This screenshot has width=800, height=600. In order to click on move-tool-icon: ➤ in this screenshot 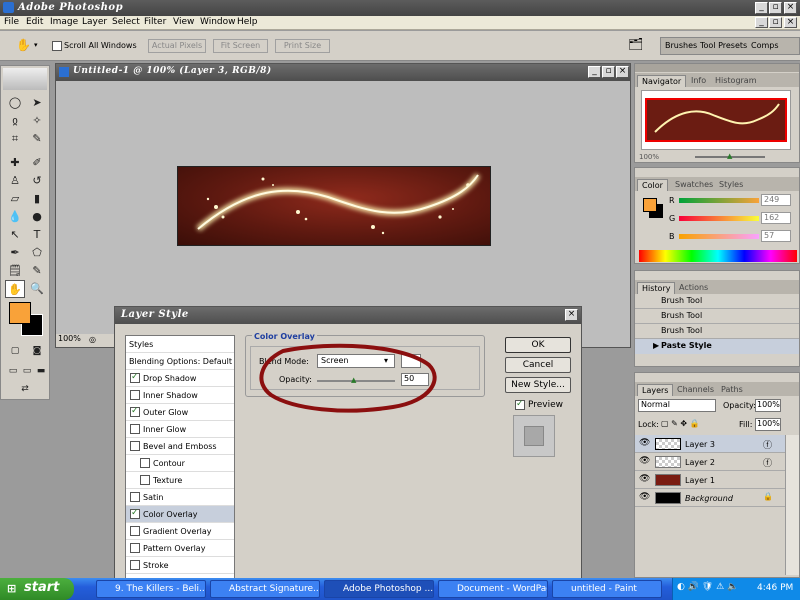, I will do `click(37, 103)`.